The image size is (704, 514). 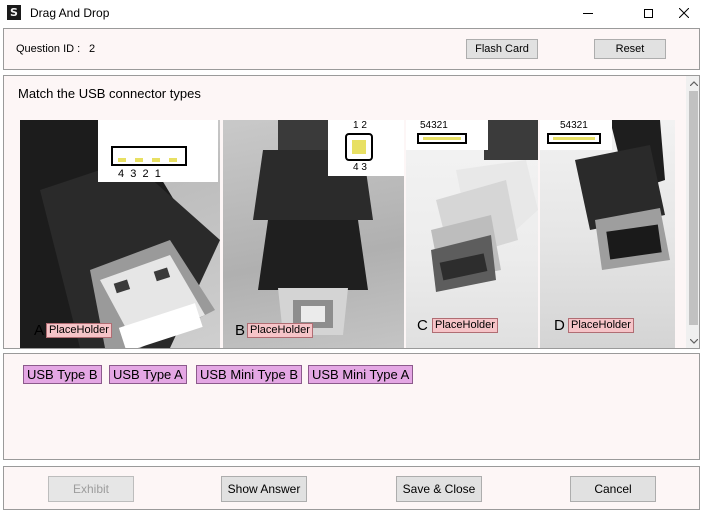 What do you see at coordinates (70, 13) in the screenshot?
I see `window-title: Drag And Drop` at bounding box center [70, 13].